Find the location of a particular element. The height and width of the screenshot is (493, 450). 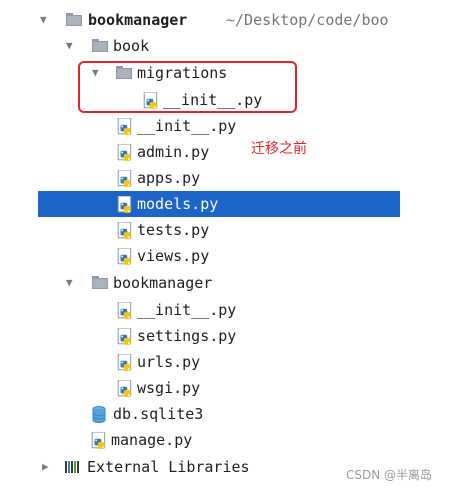

highlight-box is located at coordinates (187, 87).